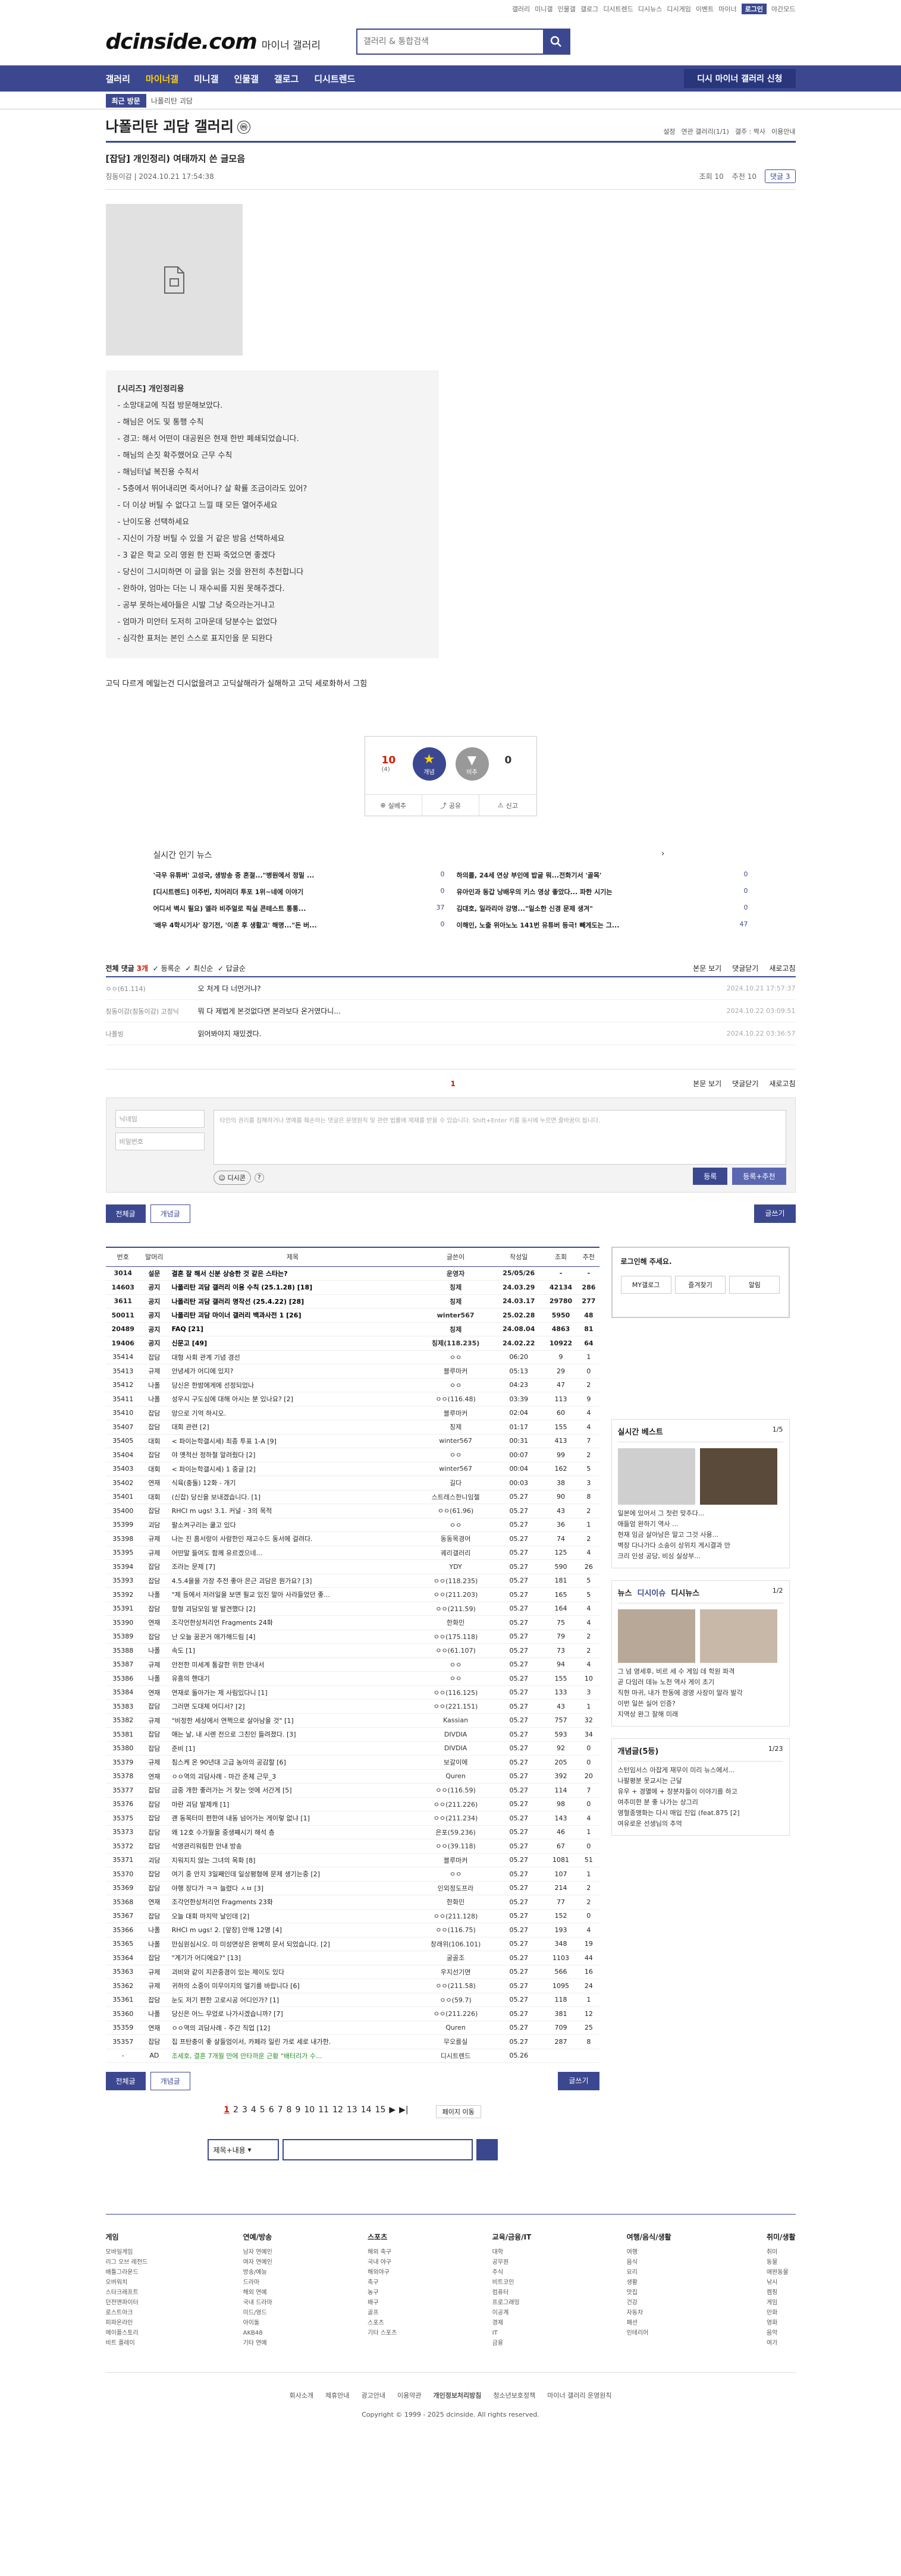 The height and width of the screenshot is (2576, 901). I want to click on concept-posts-button-bottom: 개념글, so click(170, 2081).